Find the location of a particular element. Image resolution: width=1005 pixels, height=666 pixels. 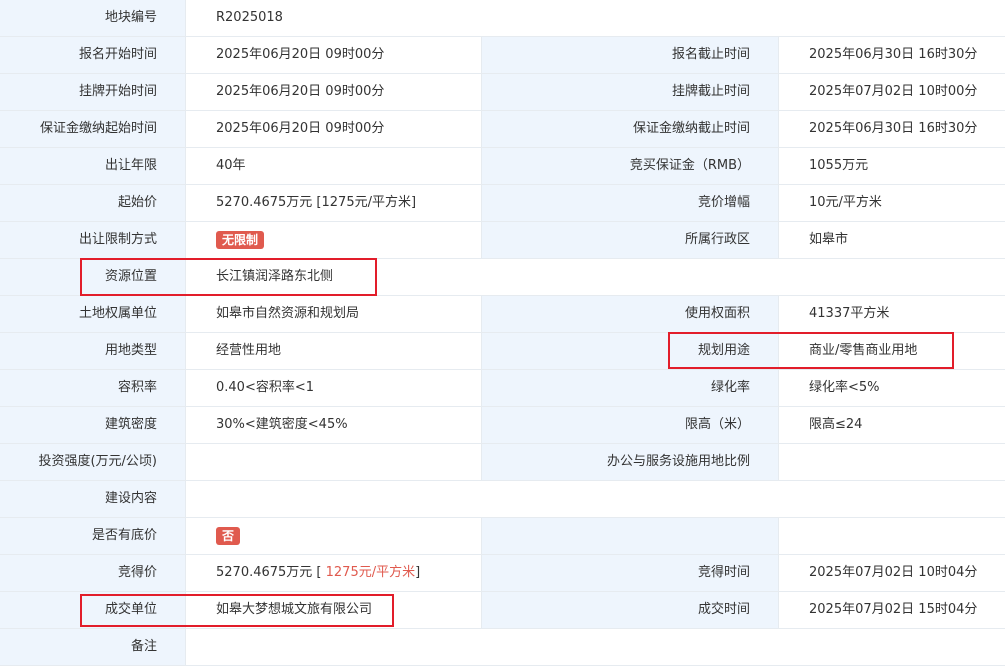

label-office-ratio: 办公与服务设施用地比例 is located at coordinates (629, 462).